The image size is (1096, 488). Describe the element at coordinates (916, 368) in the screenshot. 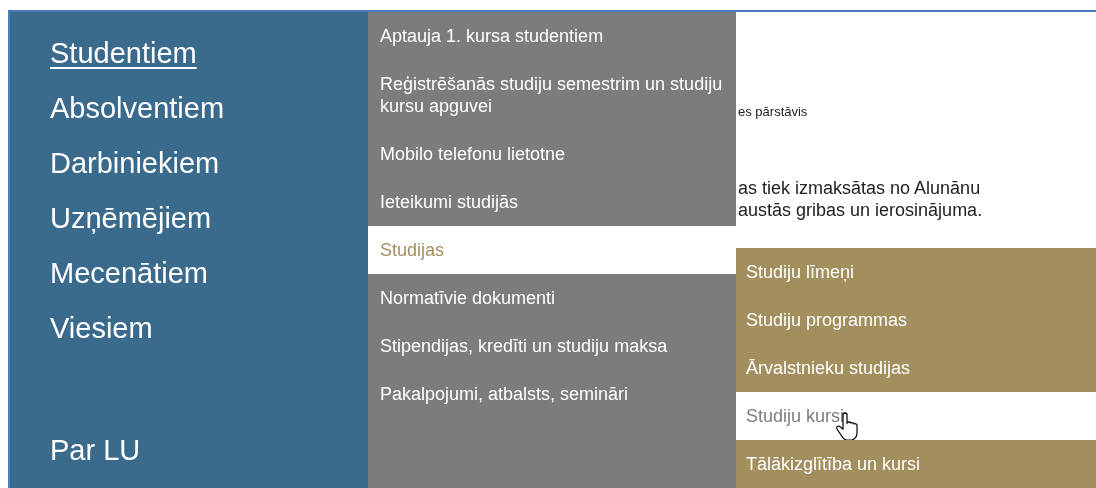

I see `menu-item: Ārvalstnieku studijas` at that location.